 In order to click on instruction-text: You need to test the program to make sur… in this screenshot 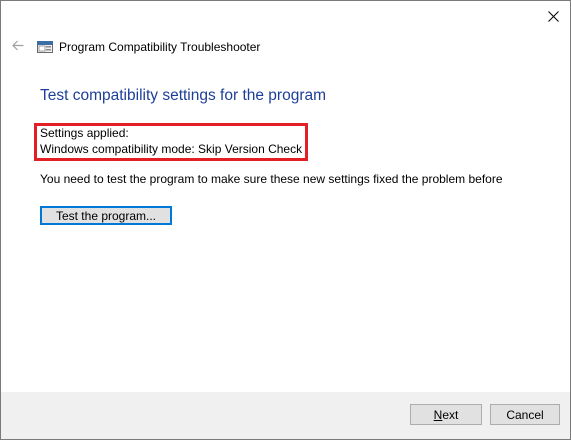, I will do `click(271, 179)`.